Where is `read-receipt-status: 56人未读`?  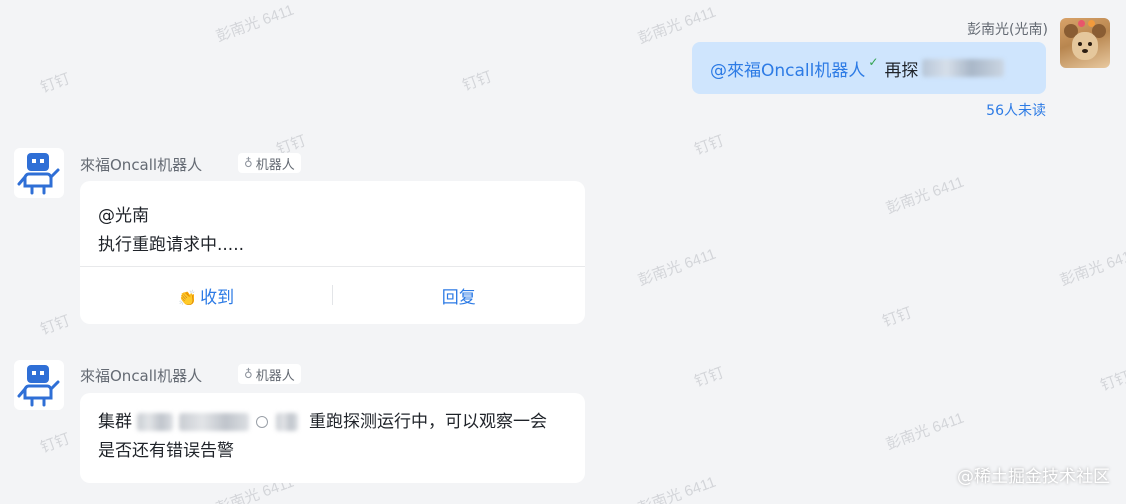 read-receipt-status: 56人未读 is located at coordinates (1016, 110).